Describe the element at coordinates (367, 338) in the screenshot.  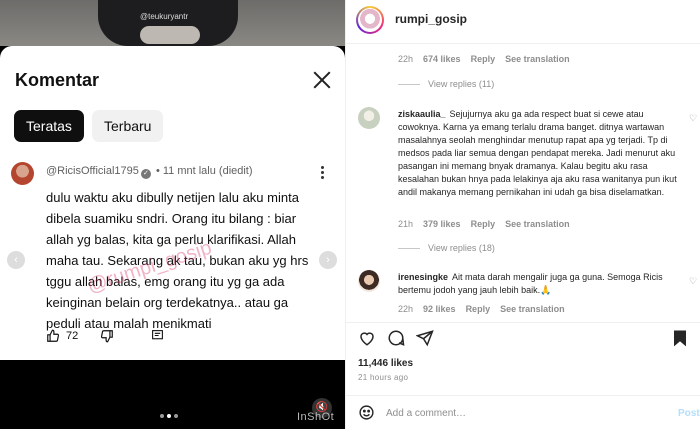
I see `heart-icon` at that location.